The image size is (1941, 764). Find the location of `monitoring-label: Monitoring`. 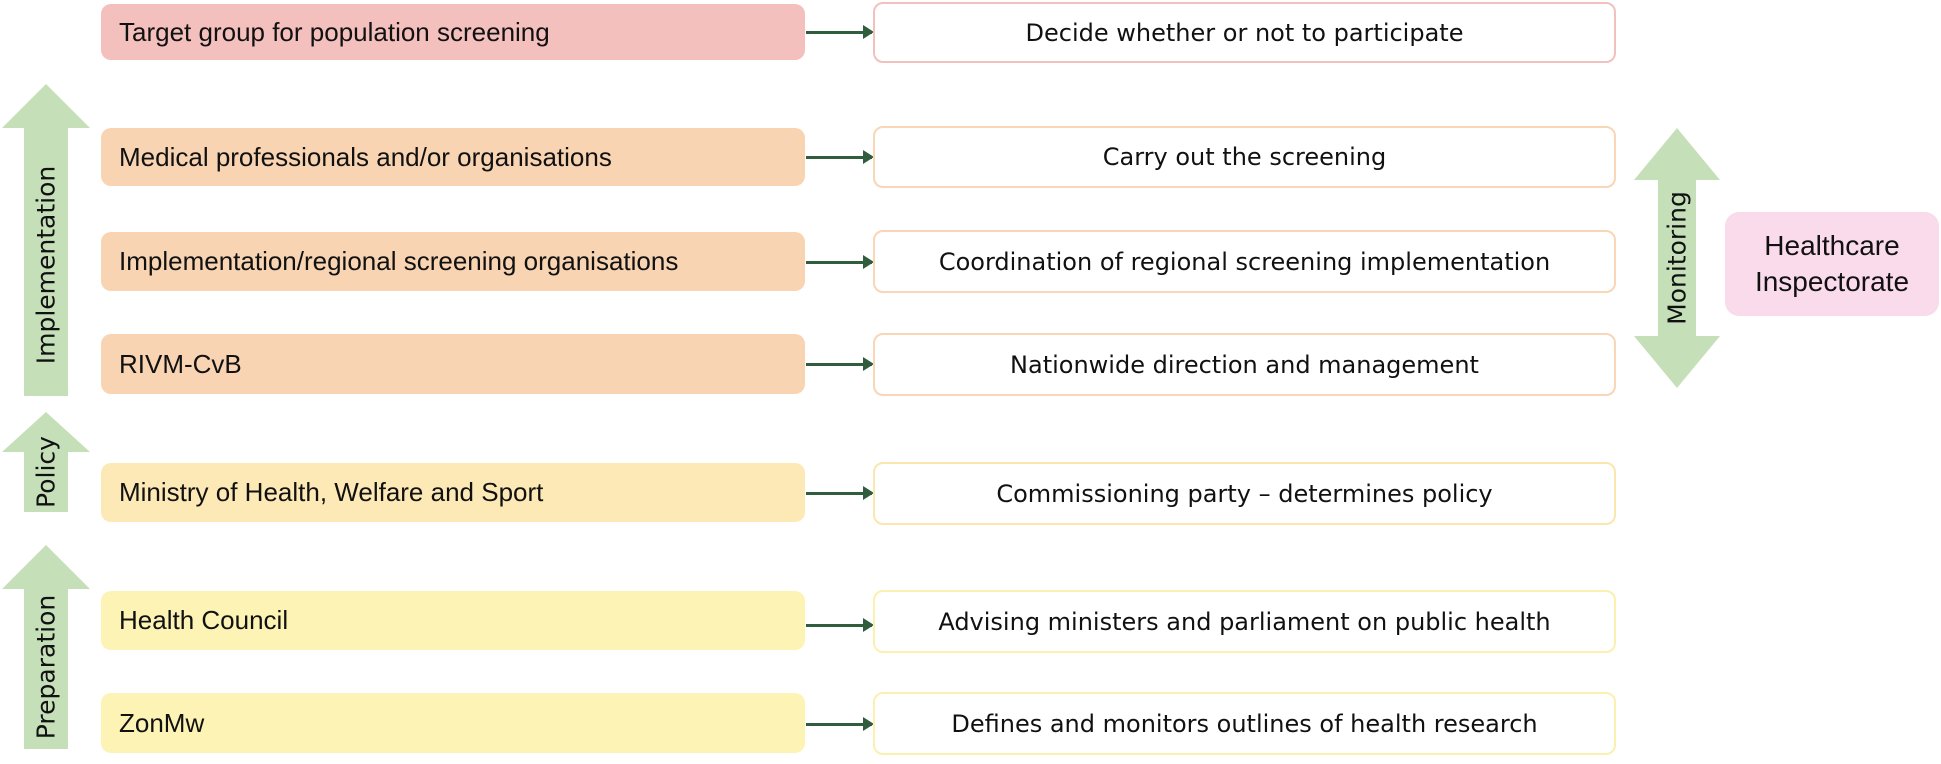

monitoring-label: Monitoring is located at coordinates (1677, 258).